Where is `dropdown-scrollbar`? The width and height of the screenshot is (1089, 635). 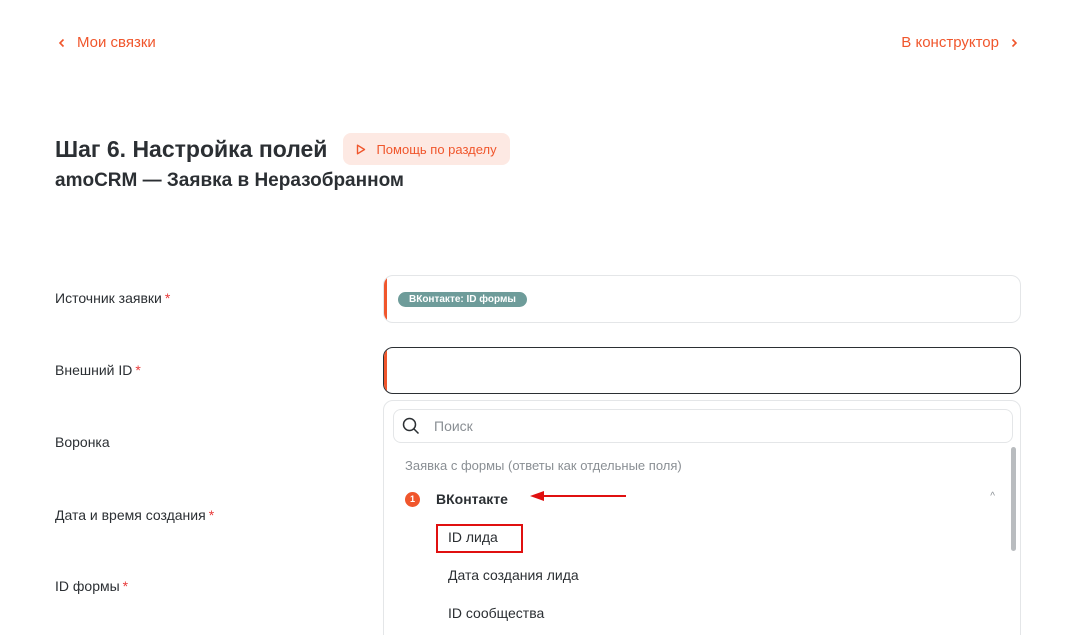 dropdown-scrollbar is located at coordinates (1013, 499).